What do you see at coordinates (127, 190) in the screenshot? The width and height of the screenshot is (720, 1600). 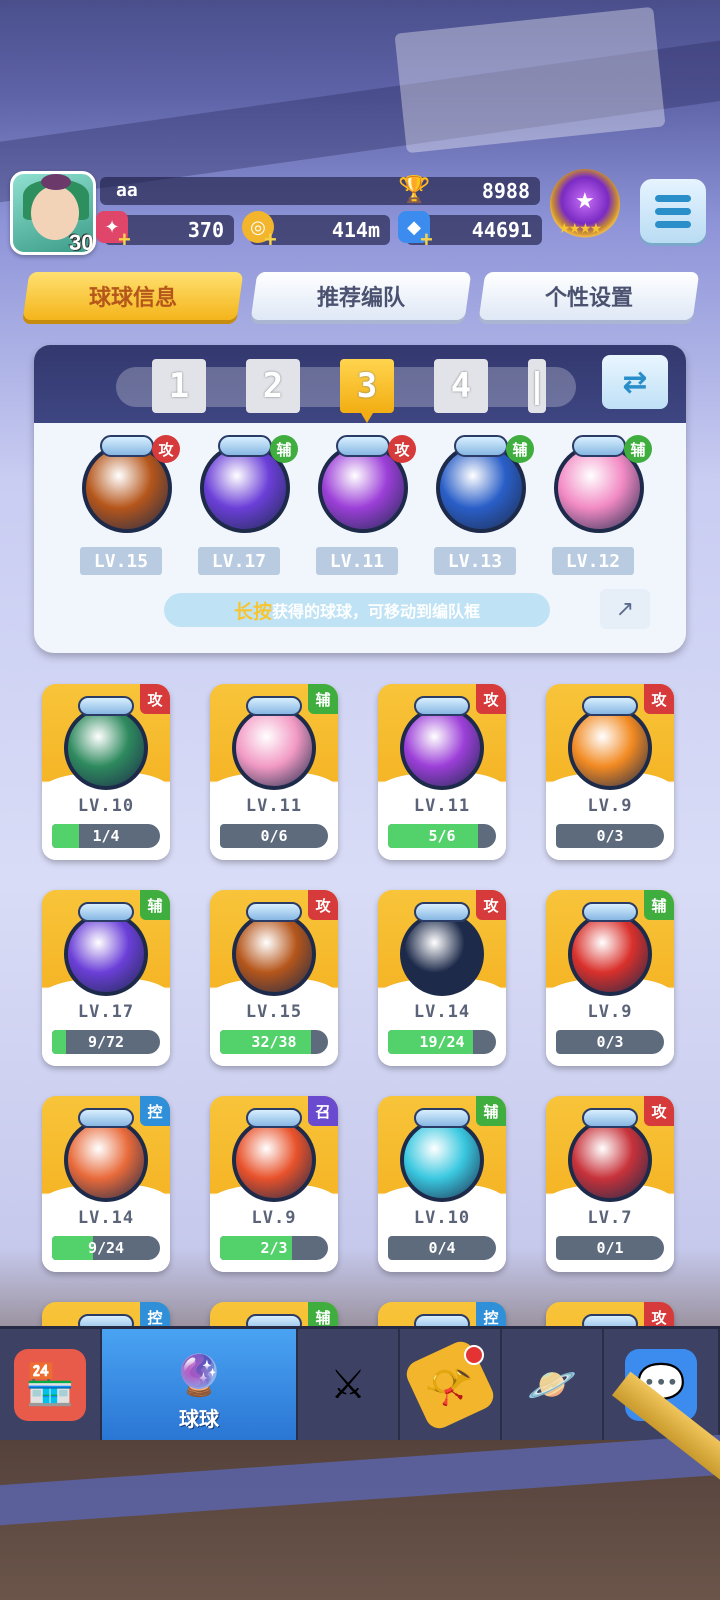 I see `player-name: aa` at bounding box center [127, 190].